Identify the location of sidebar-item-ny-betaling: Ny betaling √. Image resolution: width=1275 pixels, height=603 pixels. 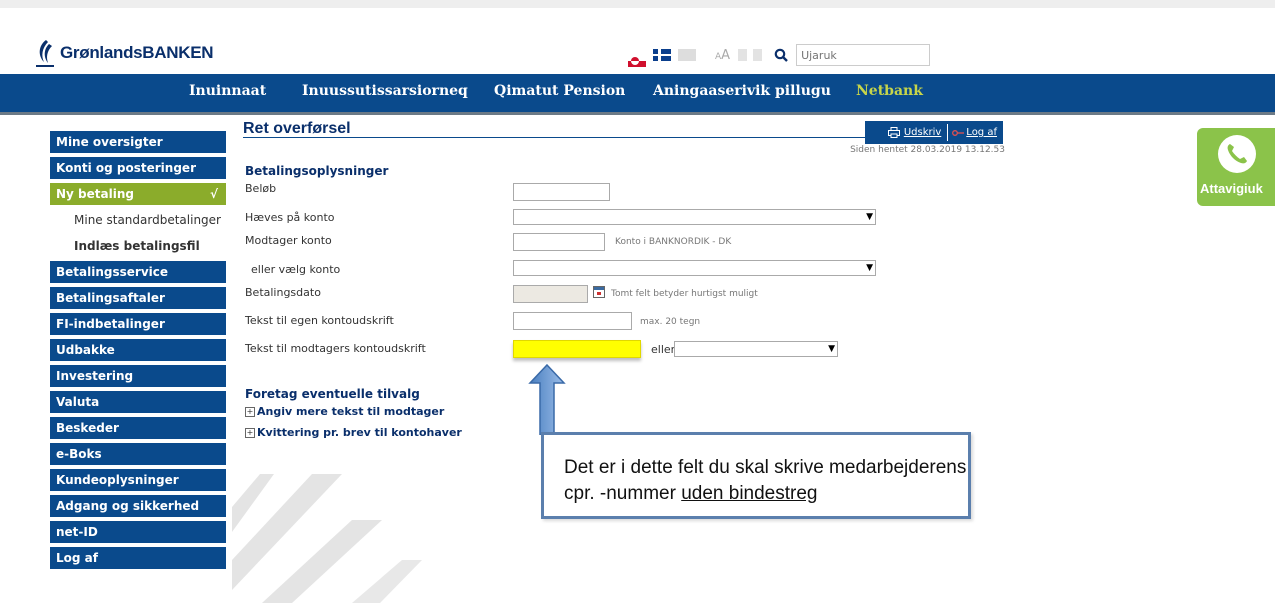
(138, 194).